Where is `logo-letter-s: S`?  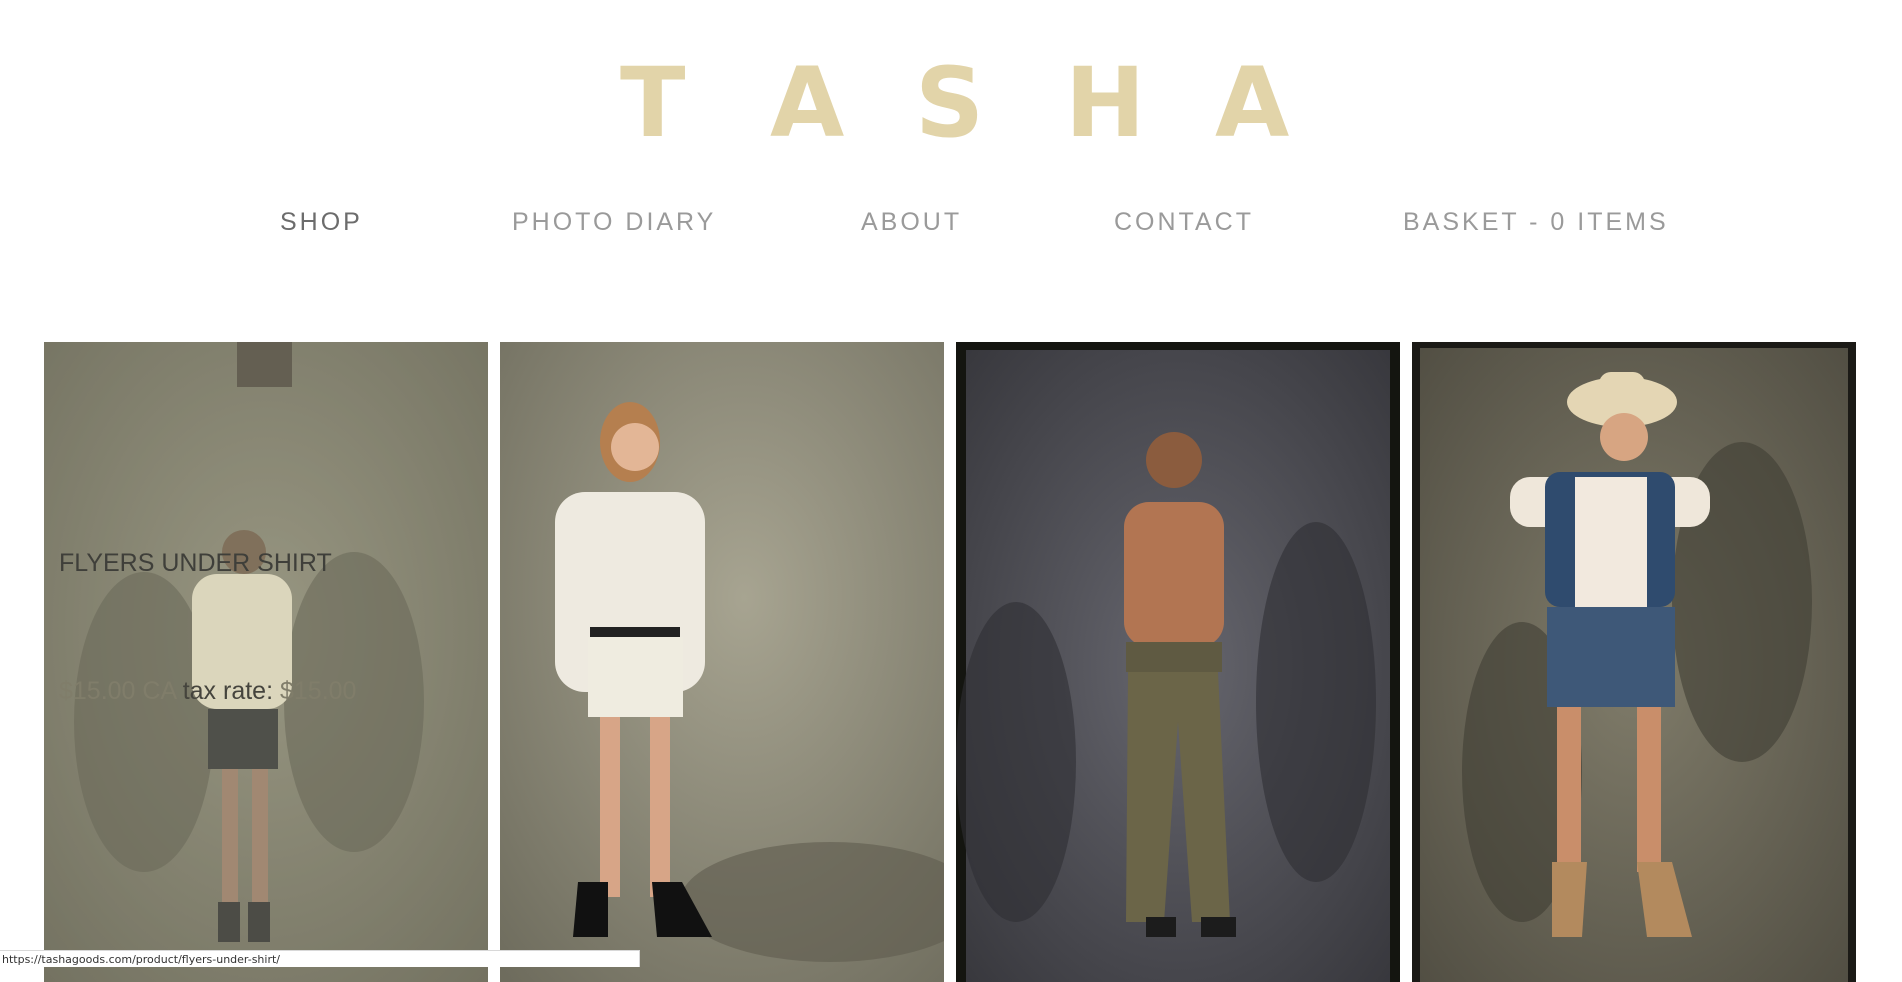
logo-letter-s: S is located at coordinates (950, 103).